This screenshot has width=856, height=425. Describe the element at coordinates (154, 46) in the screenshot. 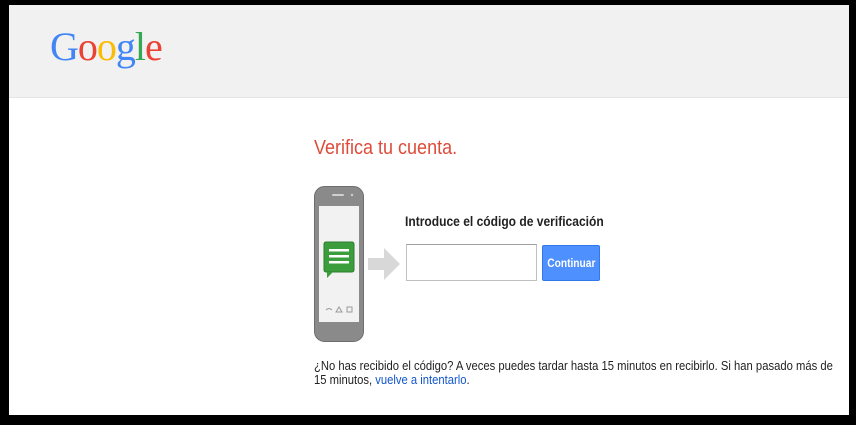

I see `logo-letter: e` at that location.